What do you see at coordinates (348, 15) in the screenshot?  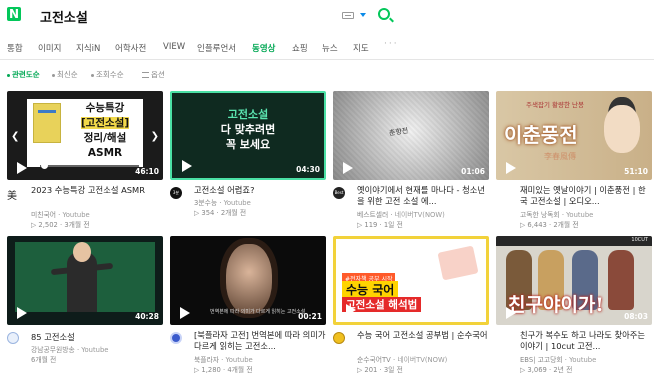 I see `keyboard-icon` at bounding box center [348, 15].